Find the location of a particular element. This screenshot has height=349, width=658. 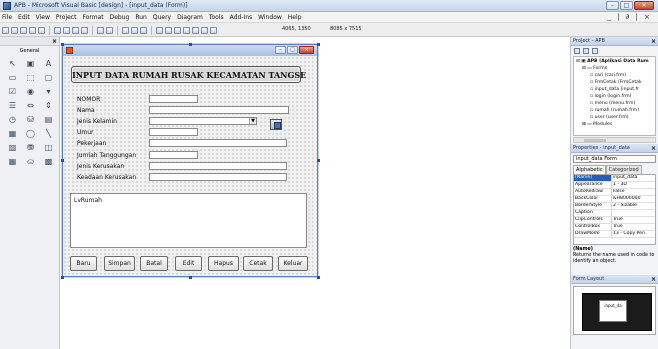

property-value: 1 - 3D is located at coordinates (633, 185).